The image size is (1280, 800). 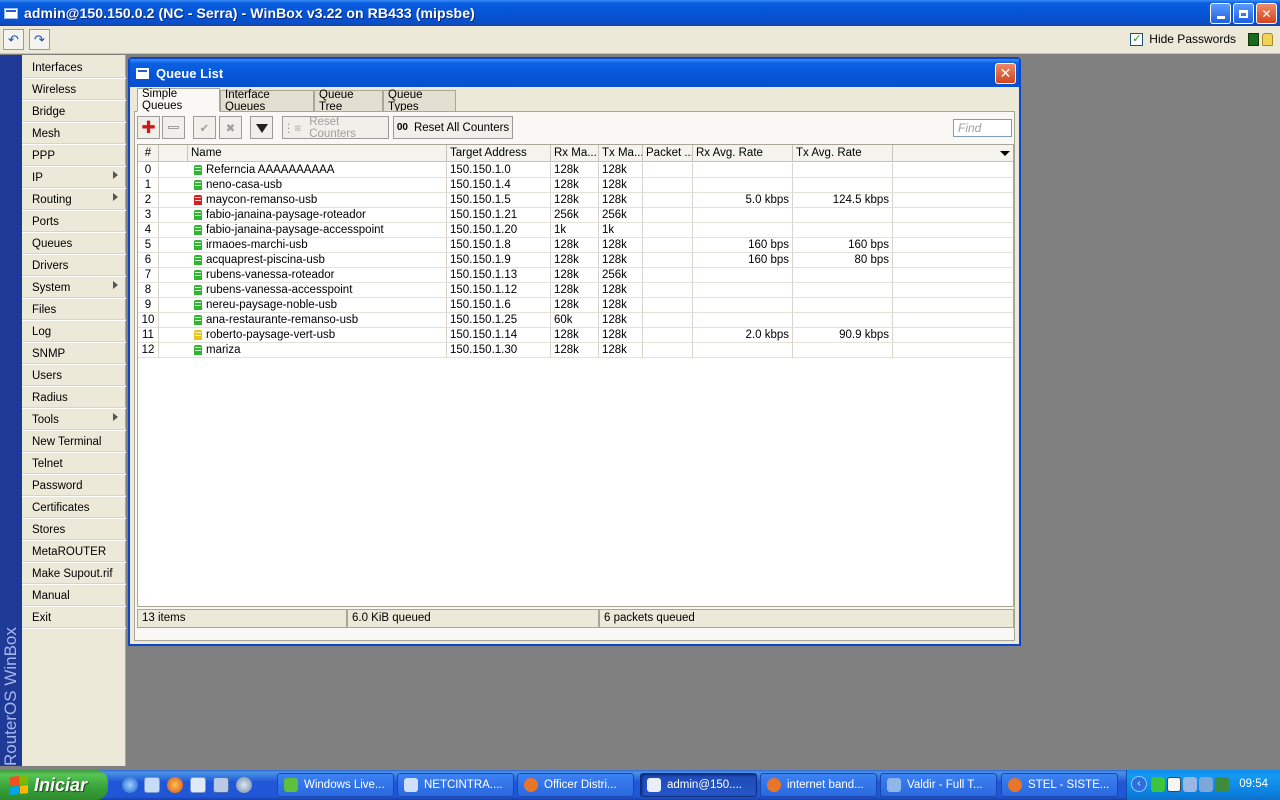 What do you see at coordinates (499, 320) in the screenshot?
I see `cell-target-address: 150.150.1.25` at bounding box center [499, 320].